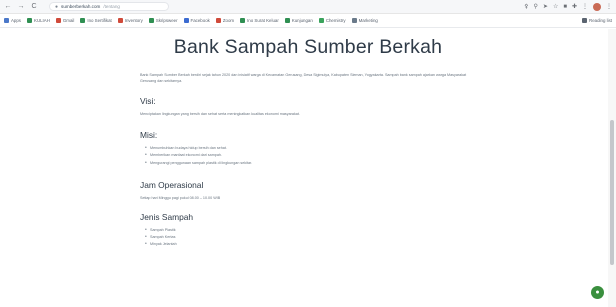  I want to click on bookmark-item: Chemistry, so click(332, 20).